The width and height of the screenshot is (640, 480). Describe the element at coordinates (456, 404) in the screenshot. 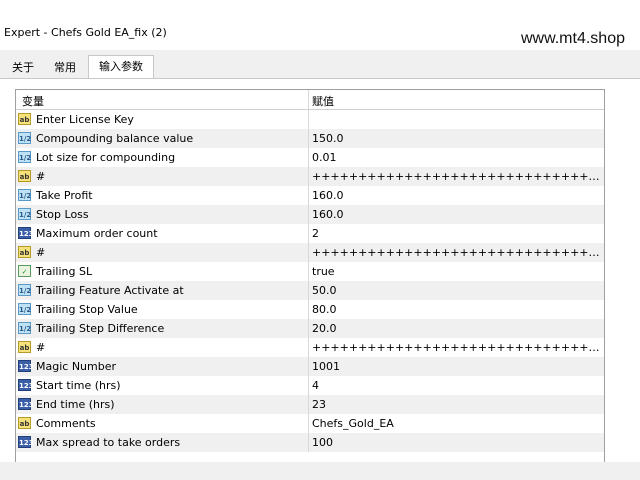

I see `parameter-value: 23` at that location.